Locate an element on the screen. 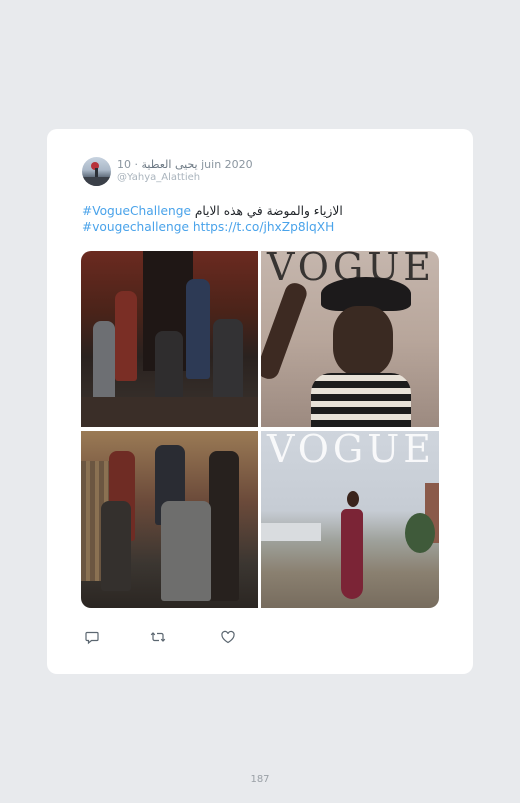 This screenshot has width=520, height=803. tweet-header: يحيى العطية · 10 juin 2020 is located at coordinates (185, 164).